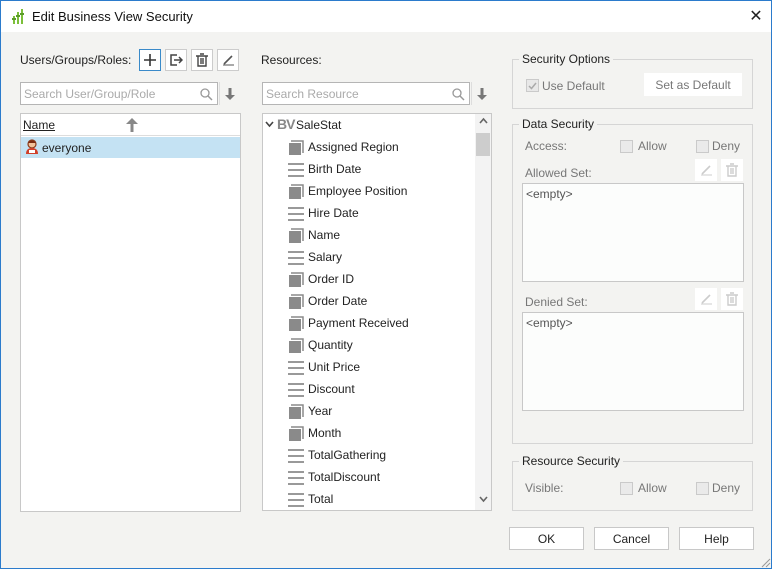 This screenshot has height=569, width=772. What do you see at coordinates (702, 488) in the screenshot?
I see `visible-deny-checkbox` at bounding box center [702, 488].